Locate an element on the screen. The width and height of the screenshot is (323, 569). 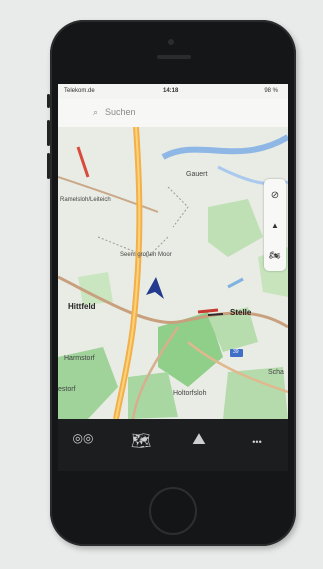
tab-routes-icon: ⛰ is located at coordinates (199, 444).